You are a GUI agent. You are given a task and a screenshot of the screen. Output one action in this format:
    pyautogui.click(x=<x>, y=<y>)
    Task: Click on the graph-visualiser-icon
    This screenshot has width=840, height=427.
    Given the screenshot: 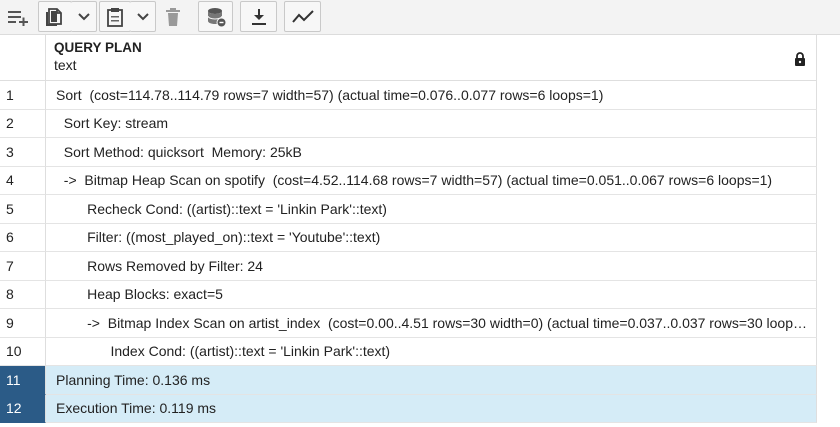 What is the action you would take?
    pyautogui.click(x=302, y=16)
    